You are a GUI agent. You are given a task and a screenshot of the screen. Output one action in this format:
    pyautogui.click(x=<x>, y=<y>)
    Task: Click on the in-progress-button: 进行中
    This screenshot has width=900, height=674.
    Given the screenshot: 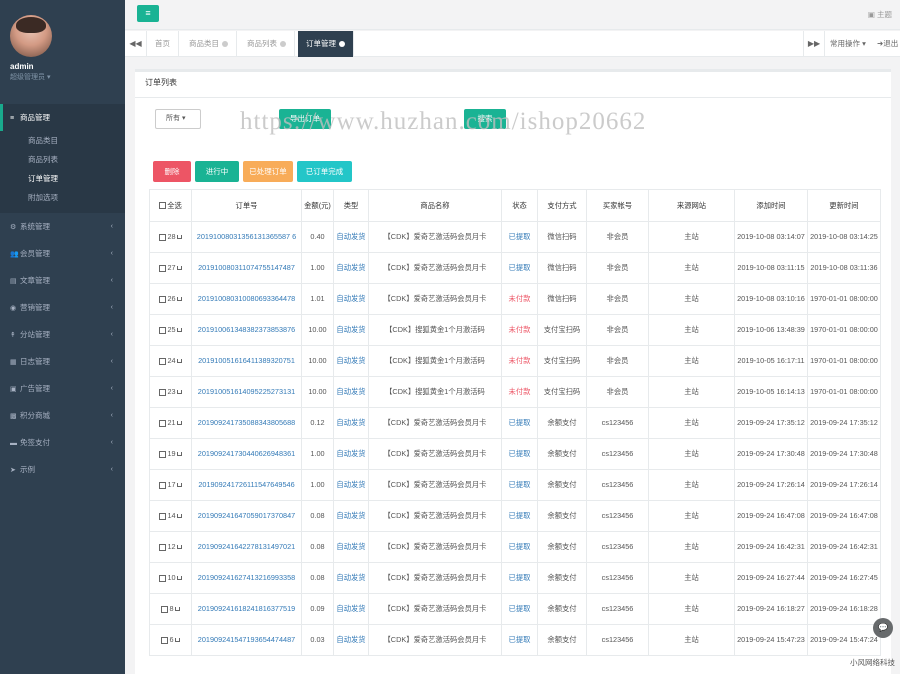 What is the action you would take?
    pyautogui.click(x=217, y=171)
    